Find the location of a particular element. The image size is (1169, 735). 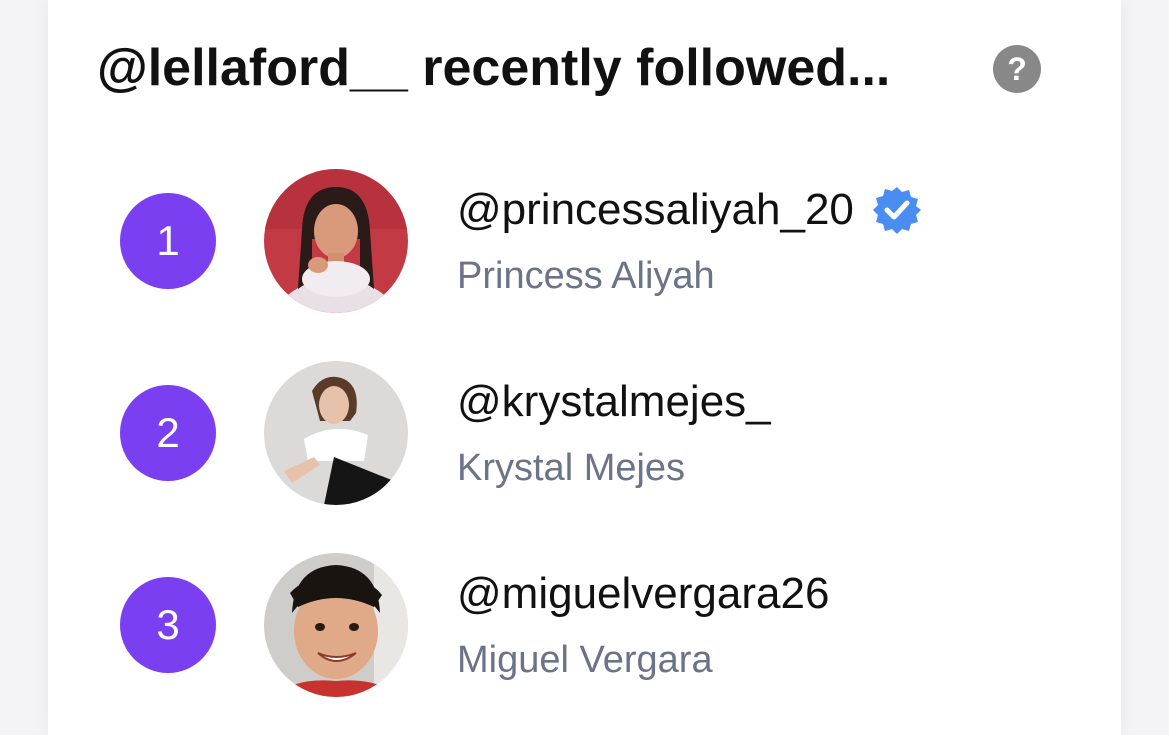

display-name: Princess Aliyah is located at coordinates (586, 276).